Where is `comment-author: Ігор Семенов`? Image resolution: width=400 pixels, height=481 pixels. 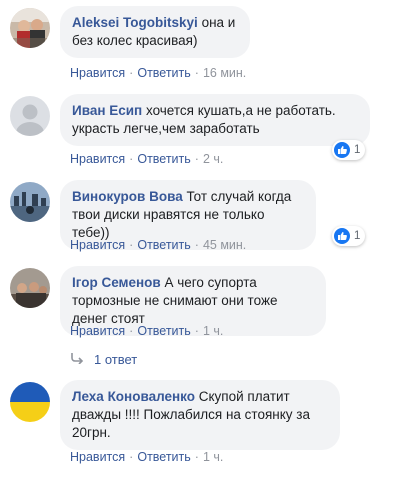
comment-author: Ігор Семенов is located at coordinates (116, 282).